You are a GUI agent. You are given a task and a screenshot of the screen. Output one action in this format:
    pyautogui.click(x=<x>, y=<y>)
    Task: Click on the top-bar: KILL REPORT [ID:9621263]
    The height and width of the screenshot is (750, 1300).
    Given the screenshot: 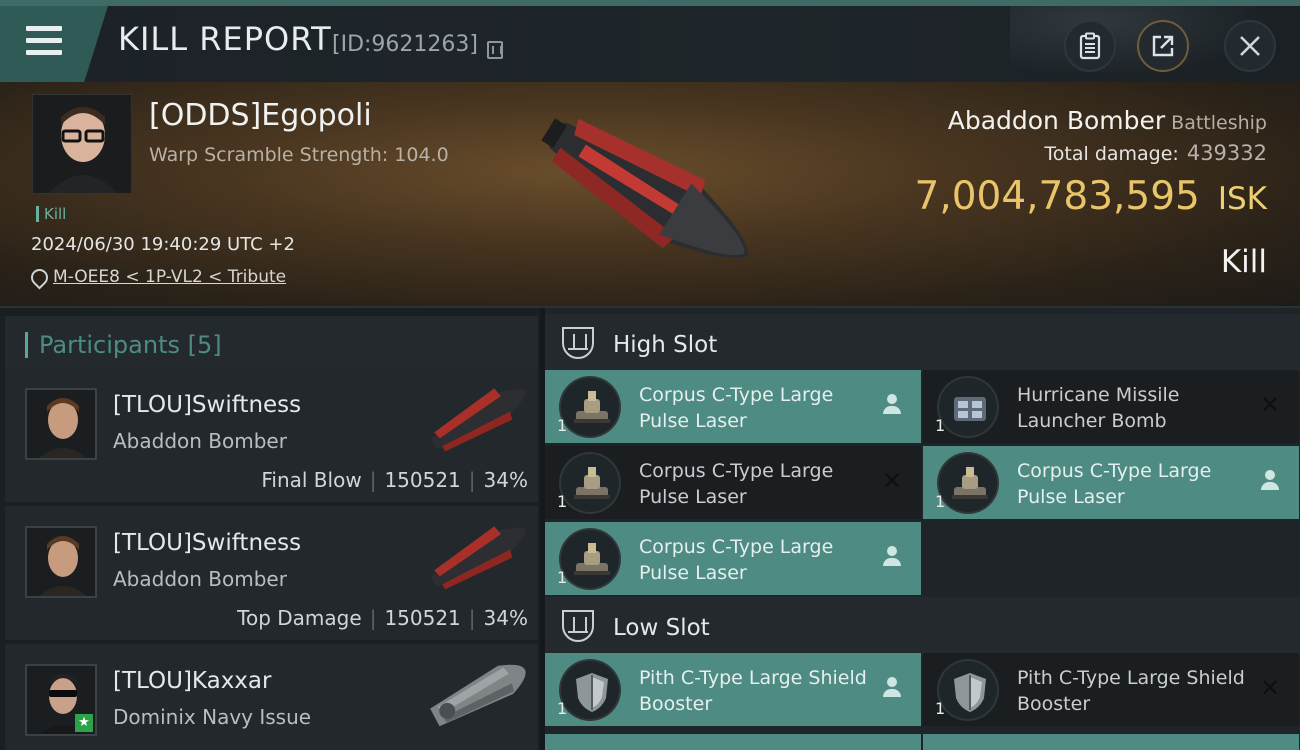 What is the action you would take?
    pyautogui.click(x=650, y=43)
    